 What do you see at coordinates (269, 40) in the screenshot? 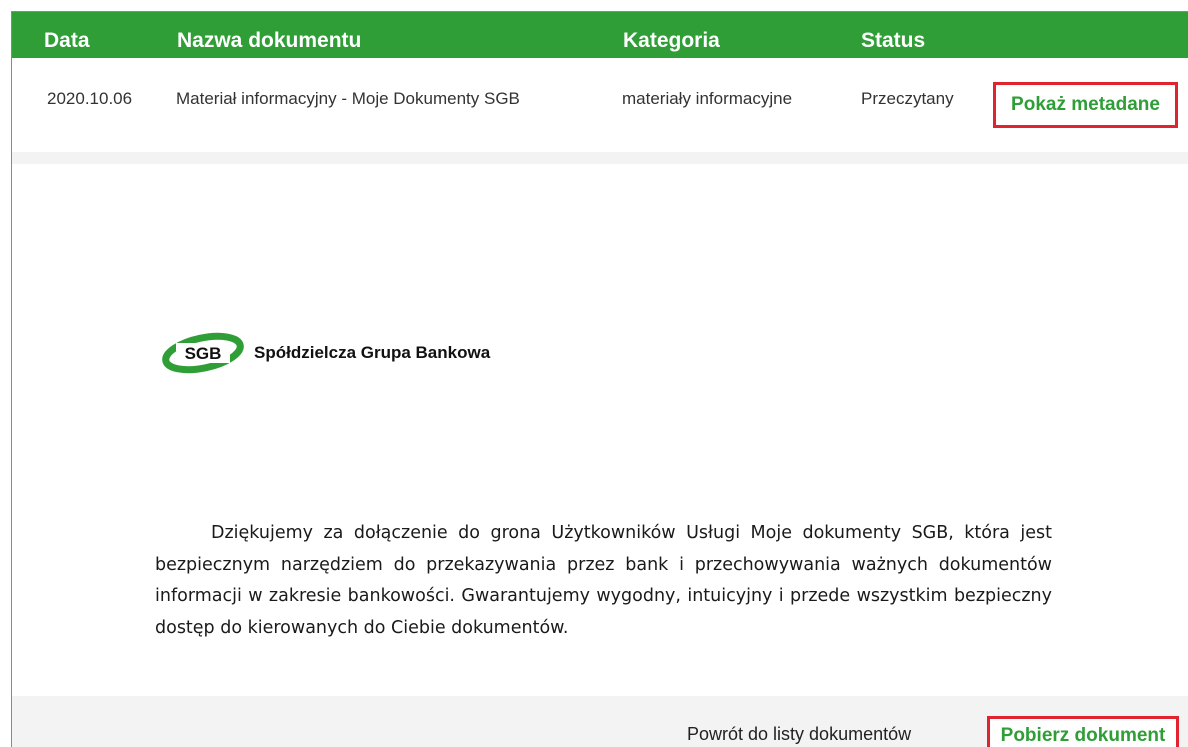
I see `column-header-name: Nazwa dokumentu` at bounding box center [269, 40].